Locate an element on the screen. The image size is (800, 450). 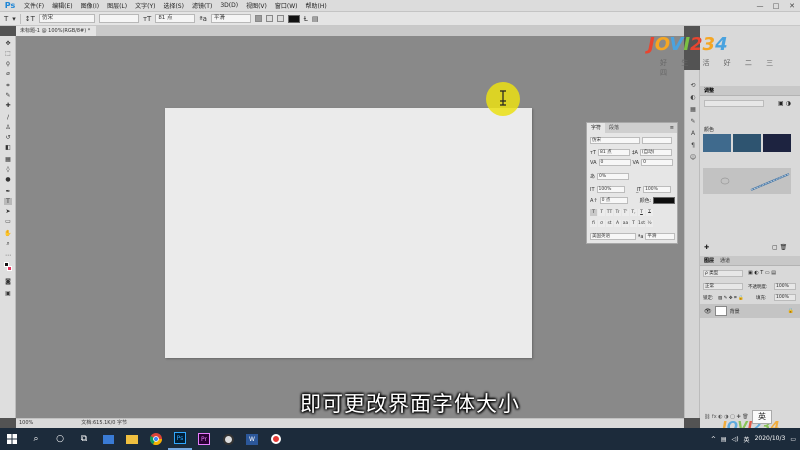
menu-select: 选择(S) is located at coordinates (173, 5).